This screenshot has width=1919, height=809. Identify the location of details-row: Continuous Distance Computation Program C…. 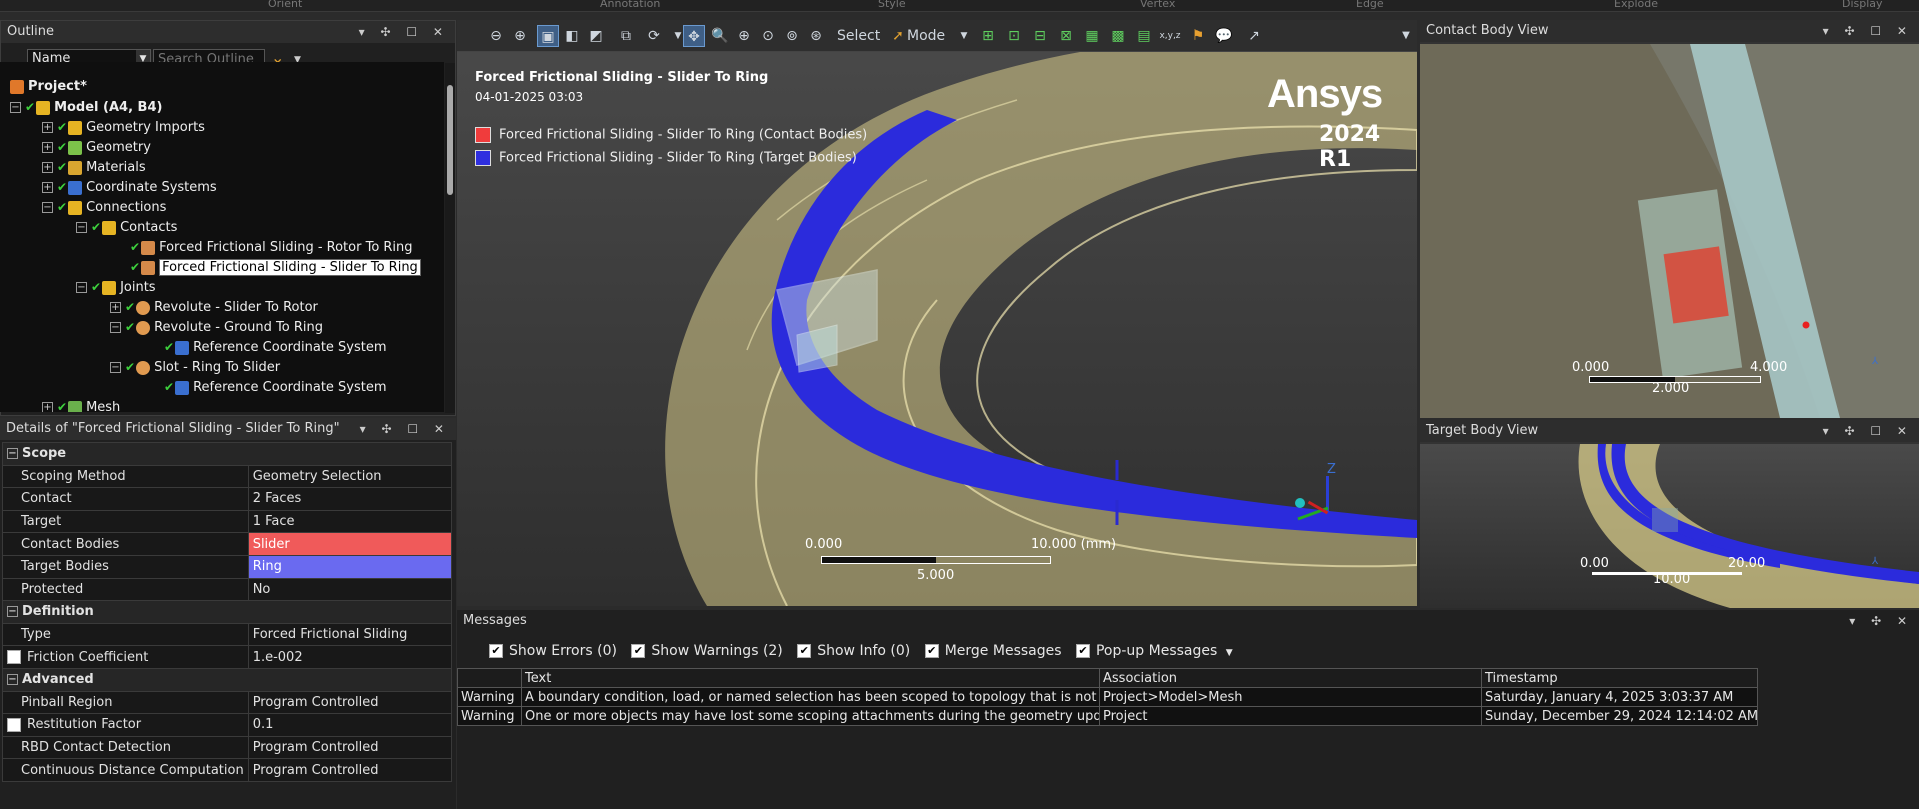
(227, 770).